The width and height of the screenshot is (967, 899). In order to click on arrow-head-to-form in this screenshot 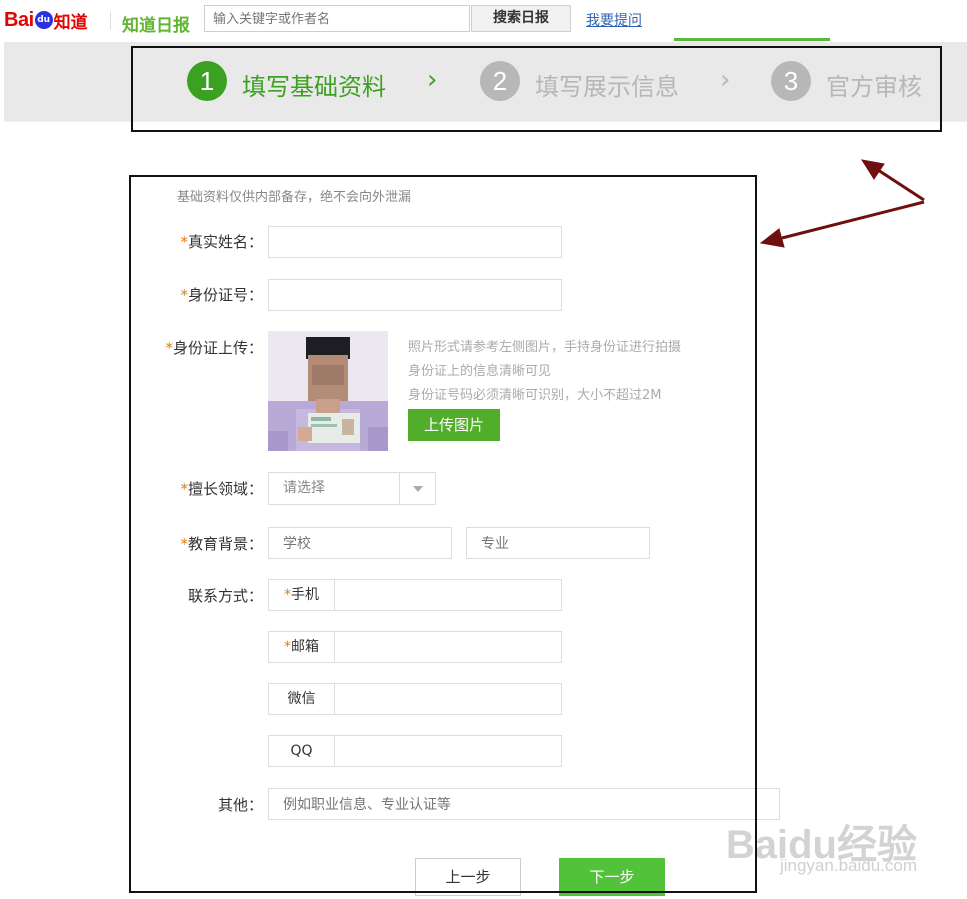, I will do `click(772, 238)`.